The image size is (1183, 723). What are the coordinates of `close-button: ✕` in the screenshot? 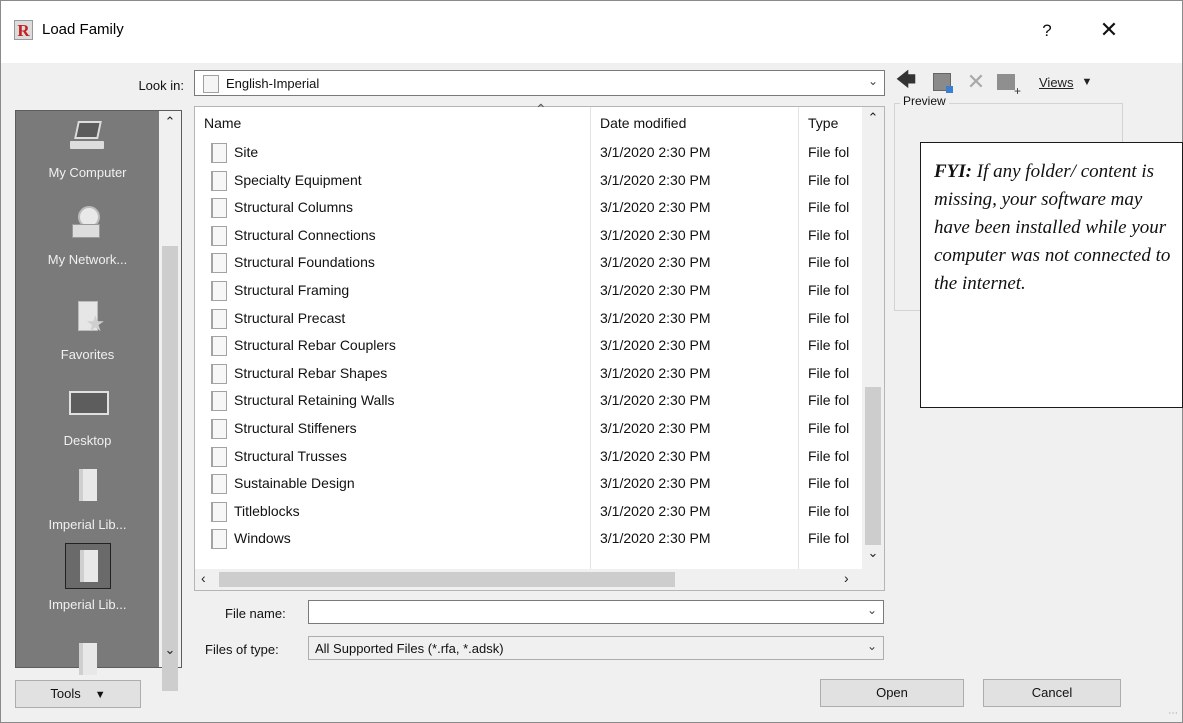 It's located at (1109, 30).